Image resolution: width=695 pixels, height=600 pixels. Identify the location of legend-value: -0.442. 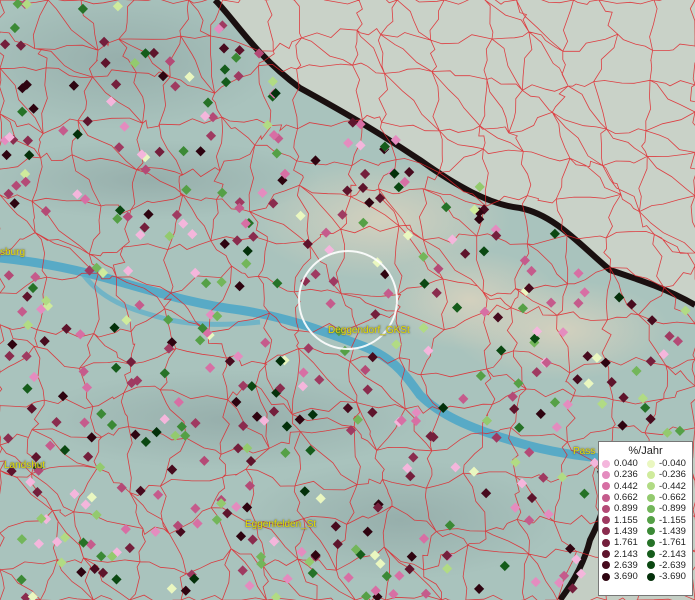
(672, 486).